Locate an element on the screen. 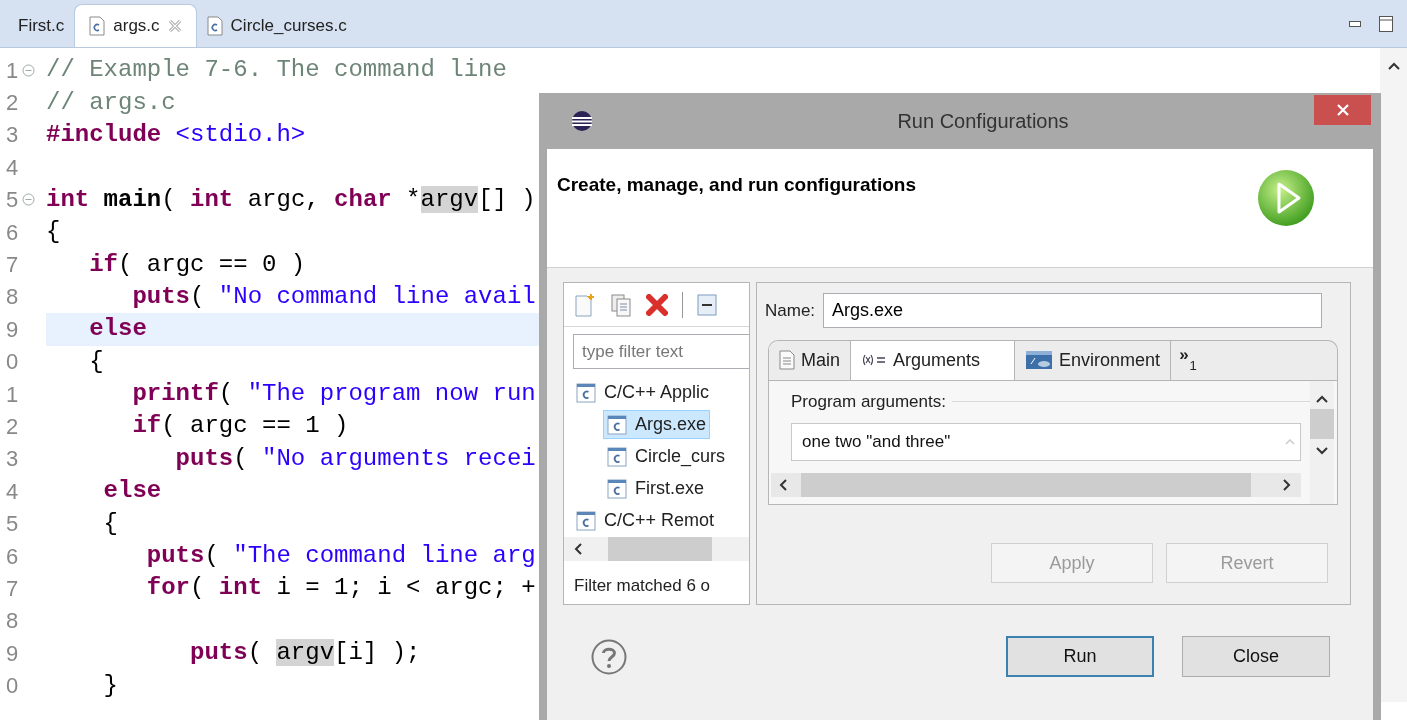  document-icon is located at coordinates (787, 360).